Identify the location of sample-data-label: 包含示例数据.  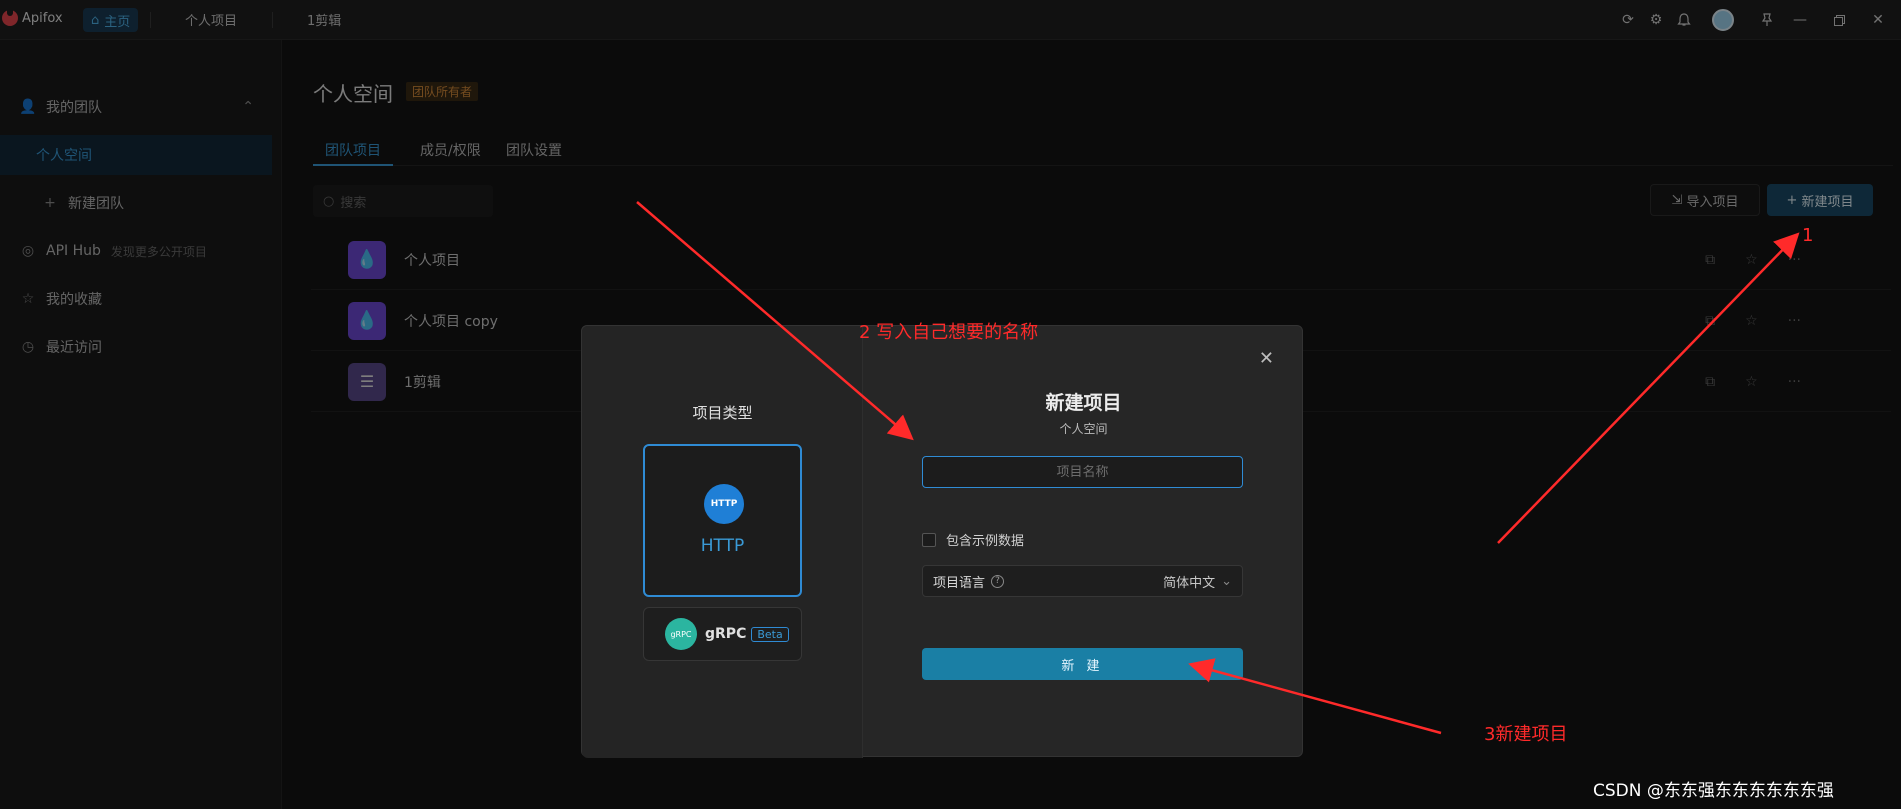
(985, 541).